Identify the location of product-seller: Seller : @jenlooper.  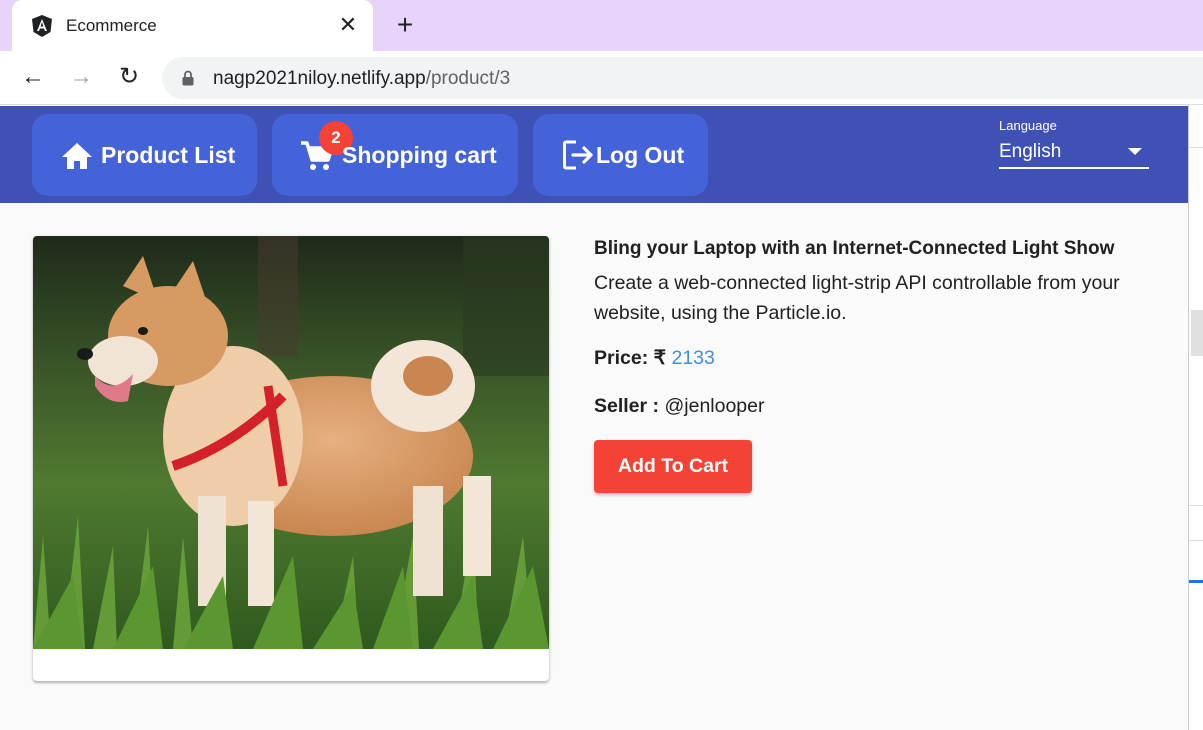
(679, 406).